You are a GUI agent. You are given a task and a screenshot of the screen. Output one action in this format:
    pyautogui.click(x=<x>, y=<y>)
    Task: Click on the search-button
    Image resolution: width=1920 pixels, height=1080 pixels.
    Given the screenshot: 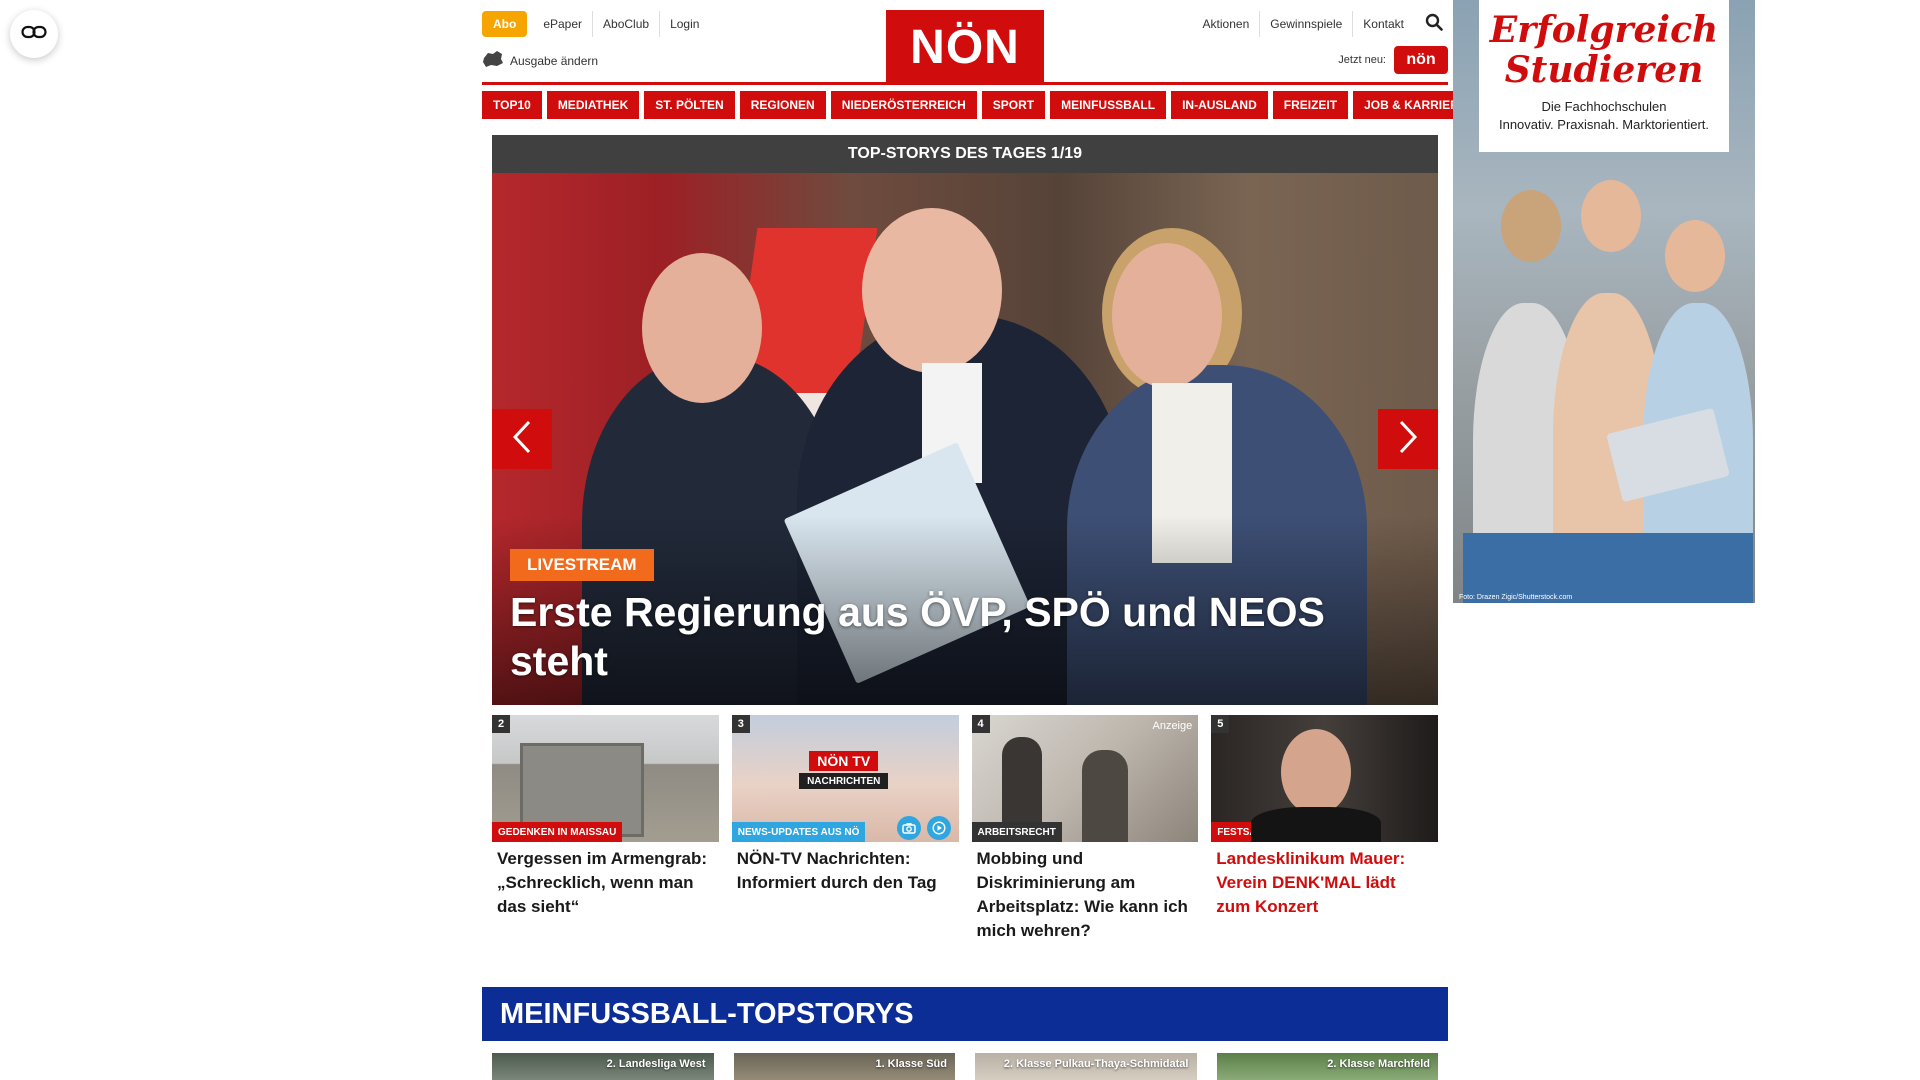 What is the action you would take?
    pyautogui.click(x=1434, y=24)
    